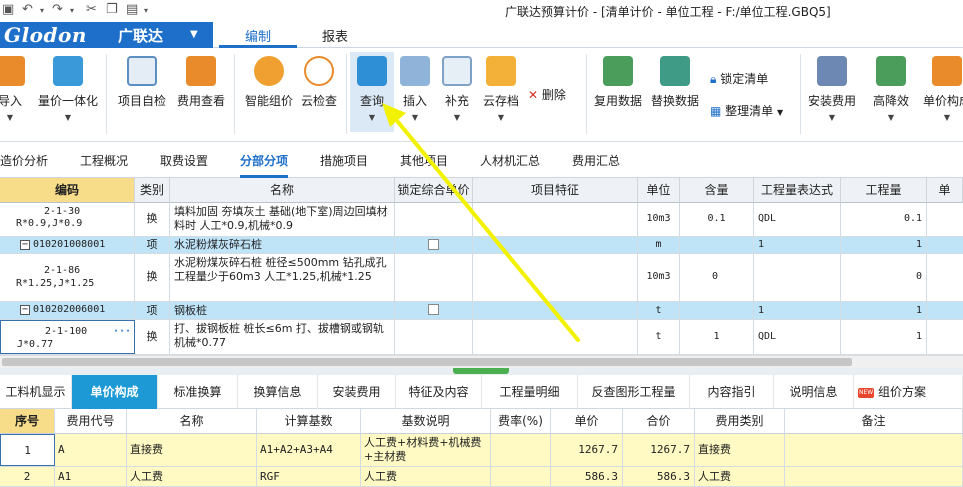 Image resolution: width=963 pixels, height=487 pixels. Describe the element at coordinates (521, 476) in the screenshot. I see `fee-rate` at that location.